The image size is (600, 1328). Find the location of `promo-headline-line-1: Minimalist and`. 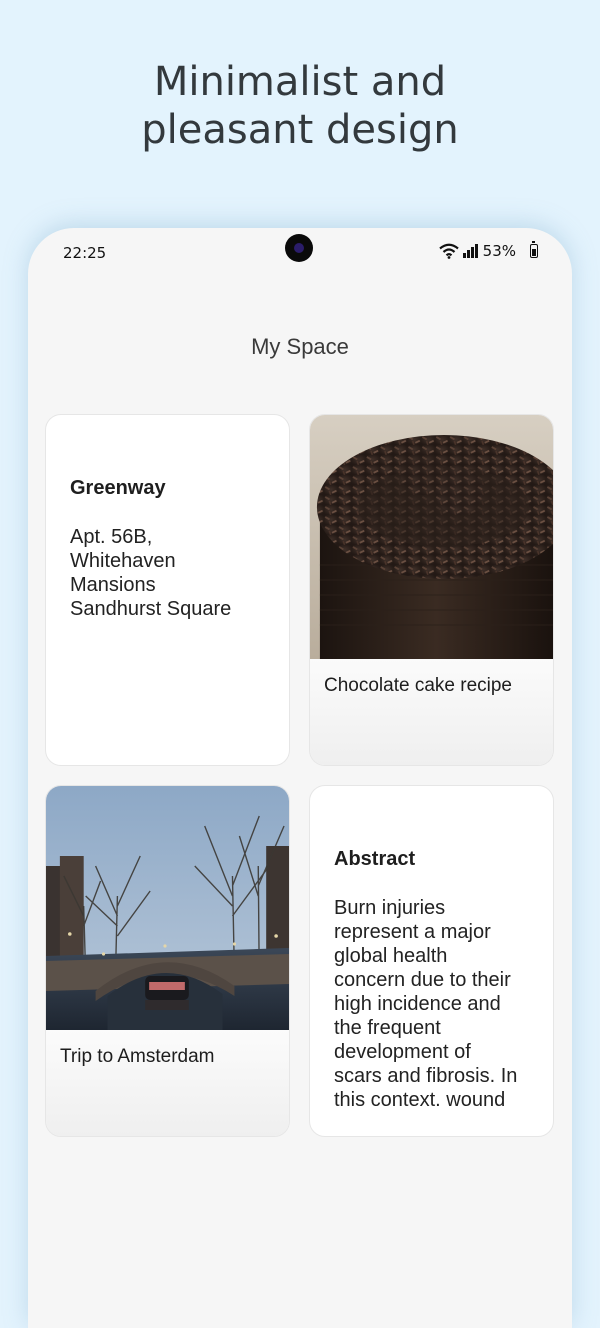

promo-headline-line-1: Minimalist and is located at coordinates (300, 82).